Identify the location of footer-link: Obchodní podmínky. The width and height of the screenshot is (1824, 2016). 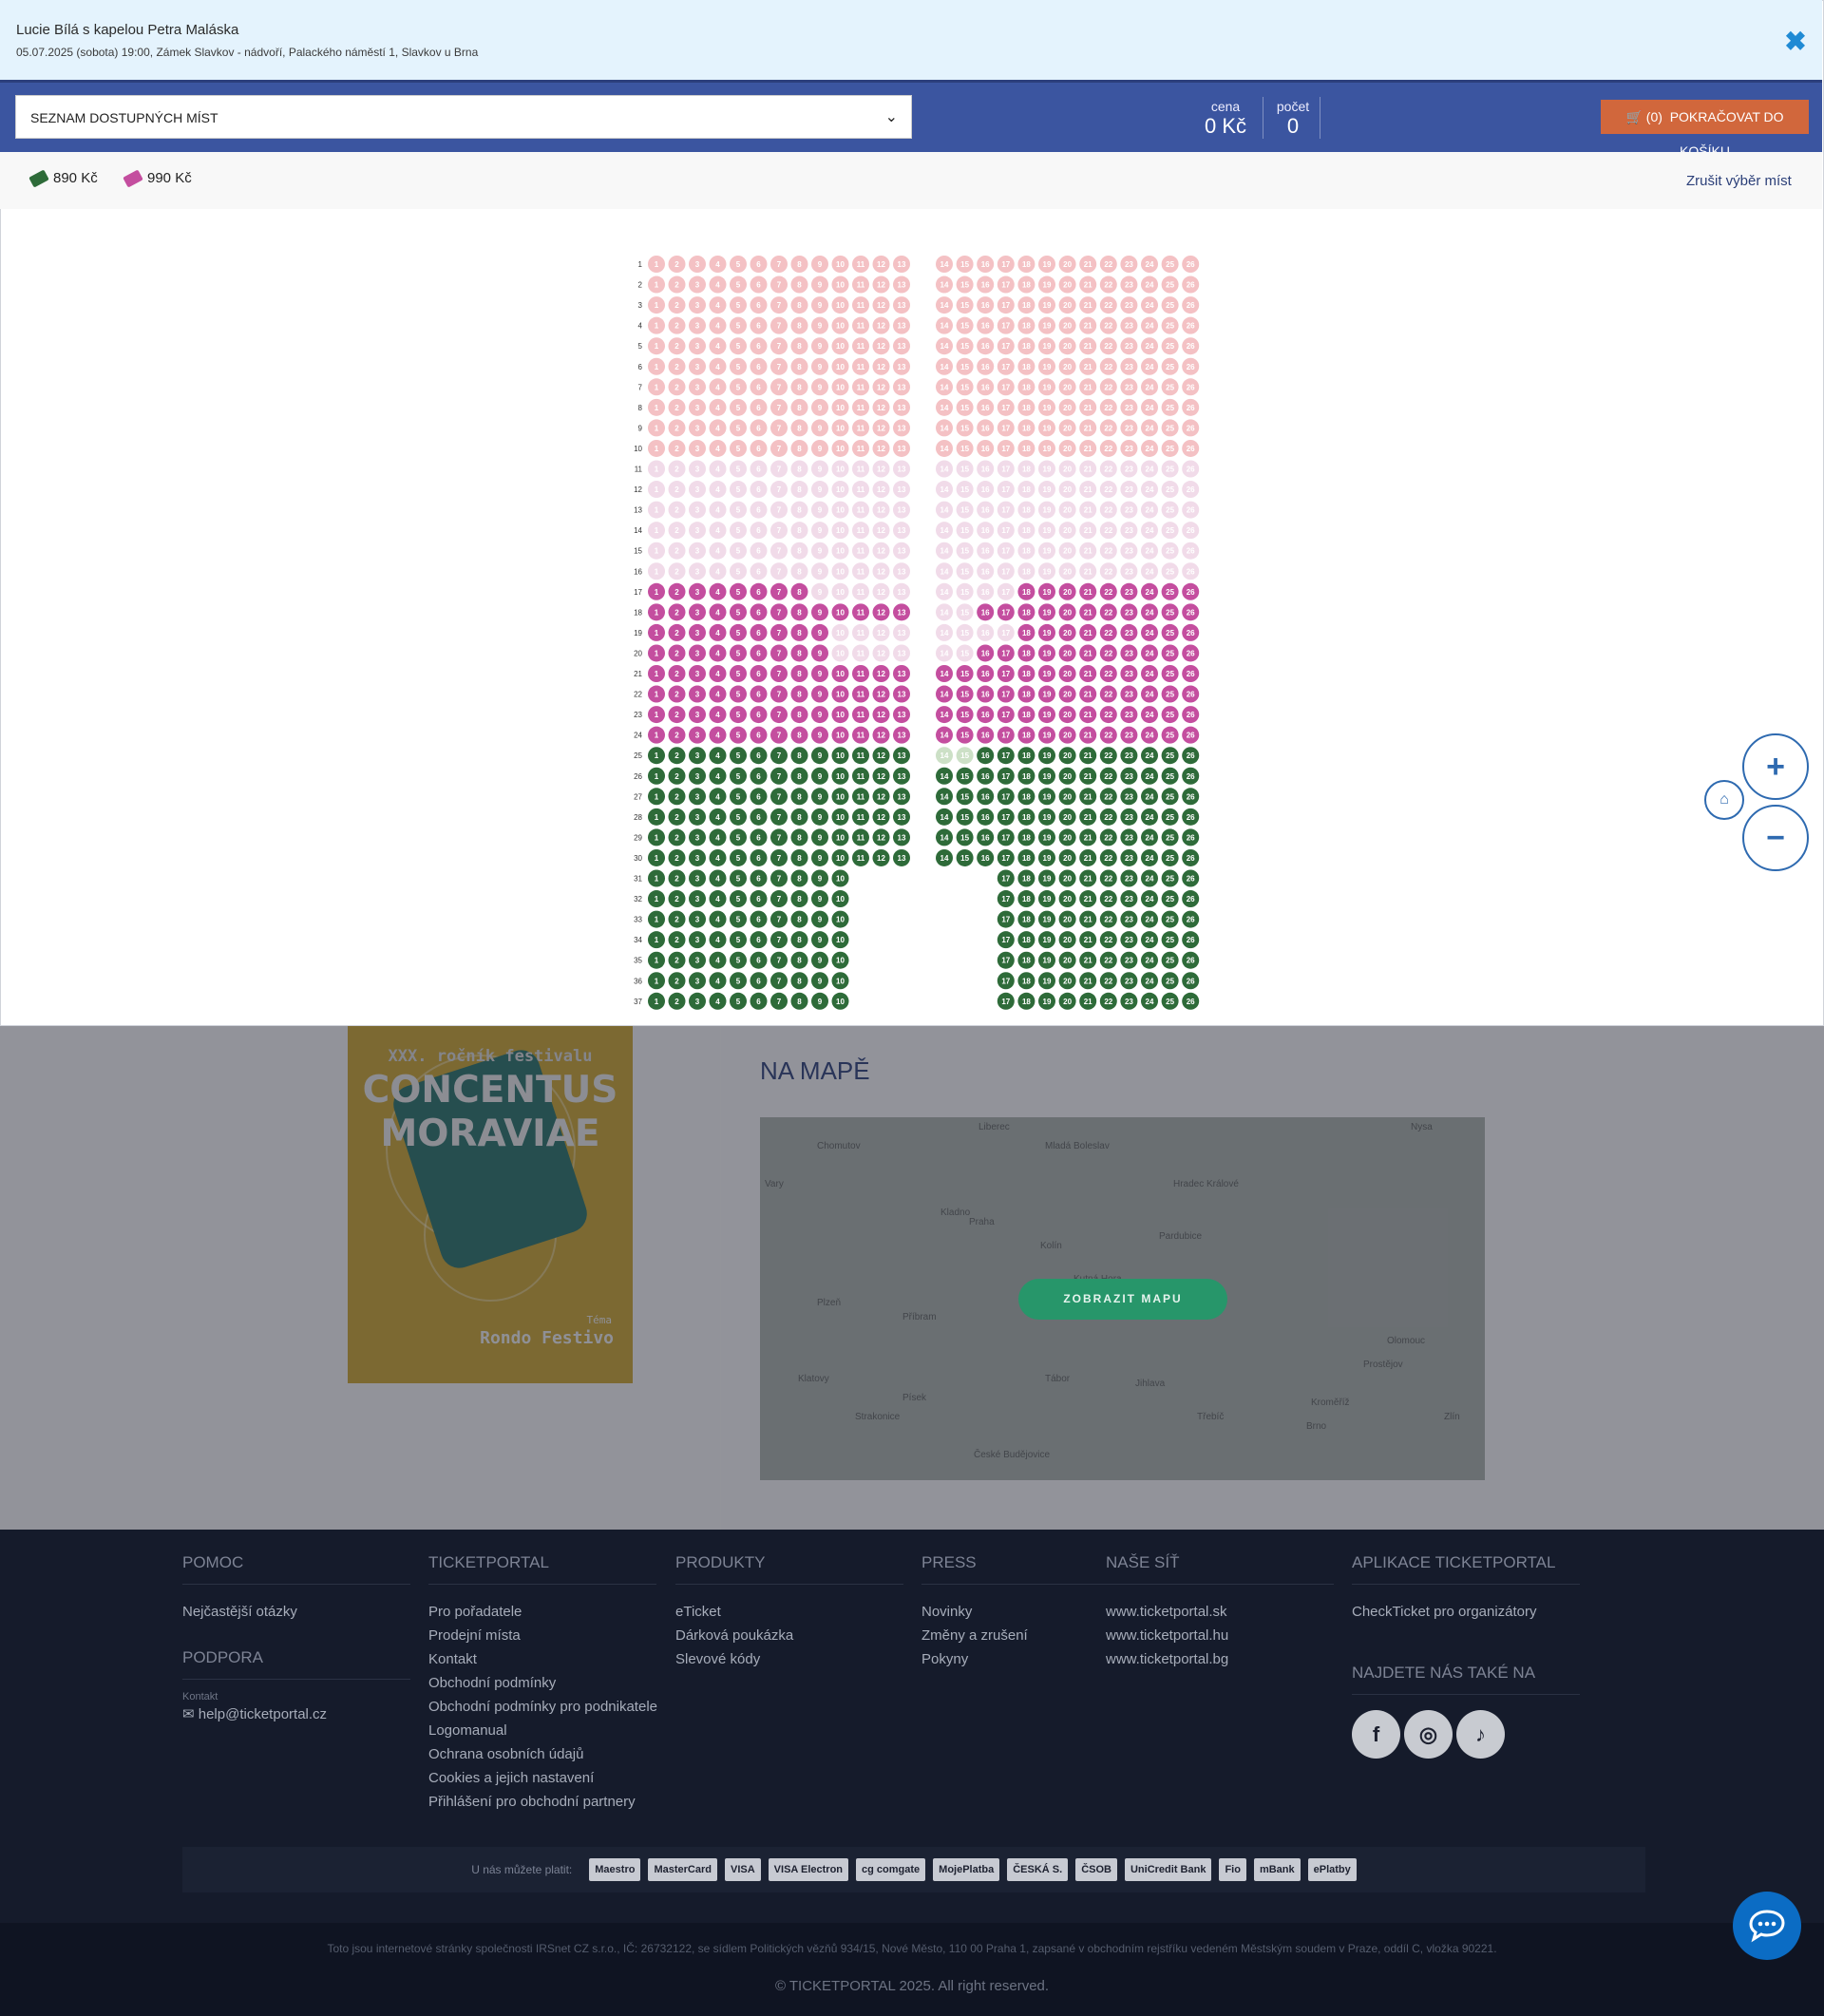
(542, 1683).